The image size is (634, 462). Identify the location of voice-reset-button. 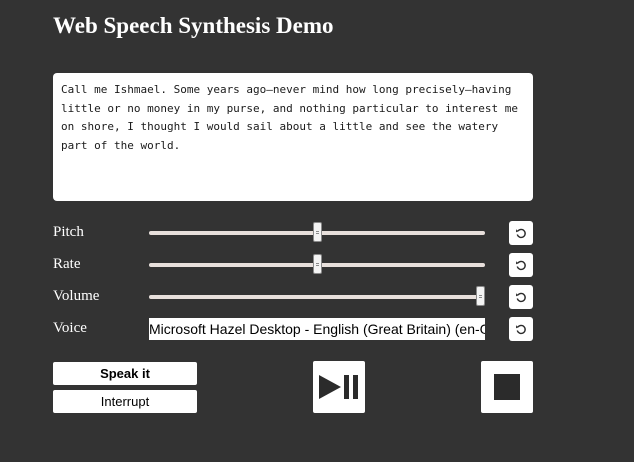
(521, 329).